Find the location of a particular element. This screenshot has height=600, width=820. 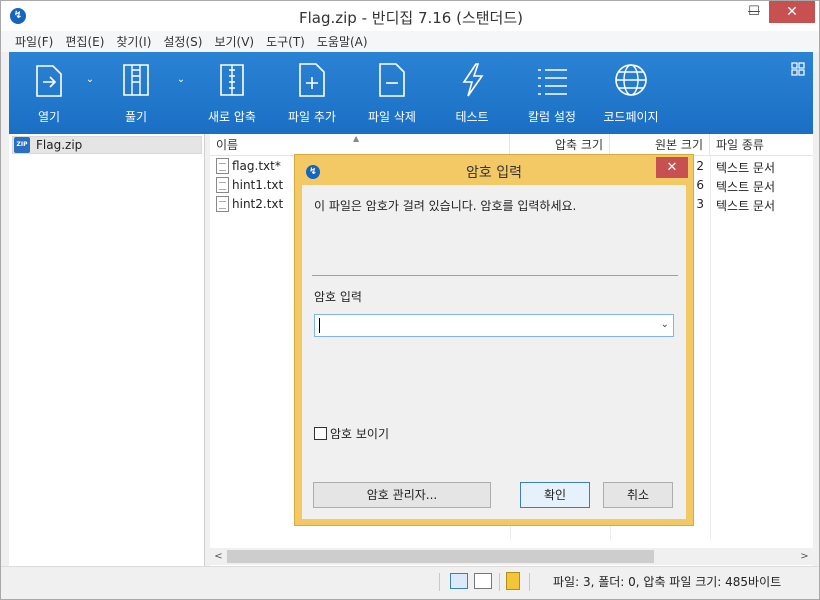

codepage-label: 코드페이지 is located at coordinates (631, 117).